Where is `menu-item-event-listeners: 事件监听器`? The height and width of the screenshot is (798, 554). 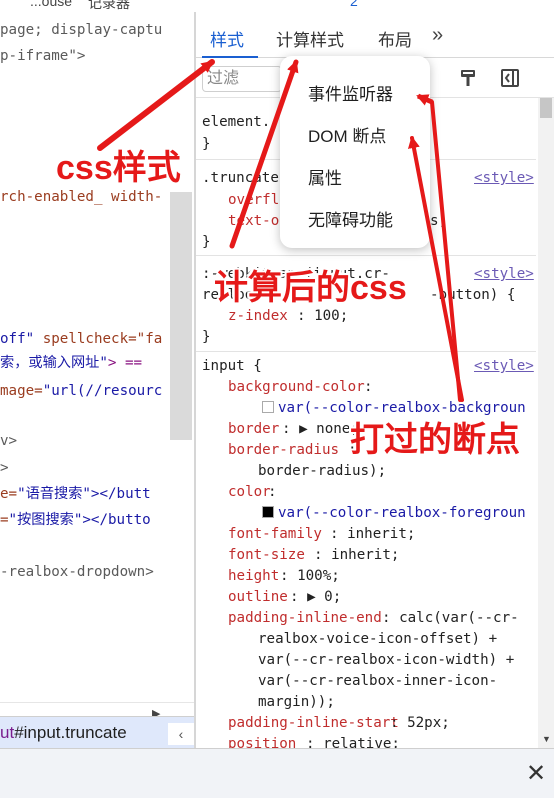 menu-item-event-listeners: 事件监听器 is located at coordinates (350, 92).